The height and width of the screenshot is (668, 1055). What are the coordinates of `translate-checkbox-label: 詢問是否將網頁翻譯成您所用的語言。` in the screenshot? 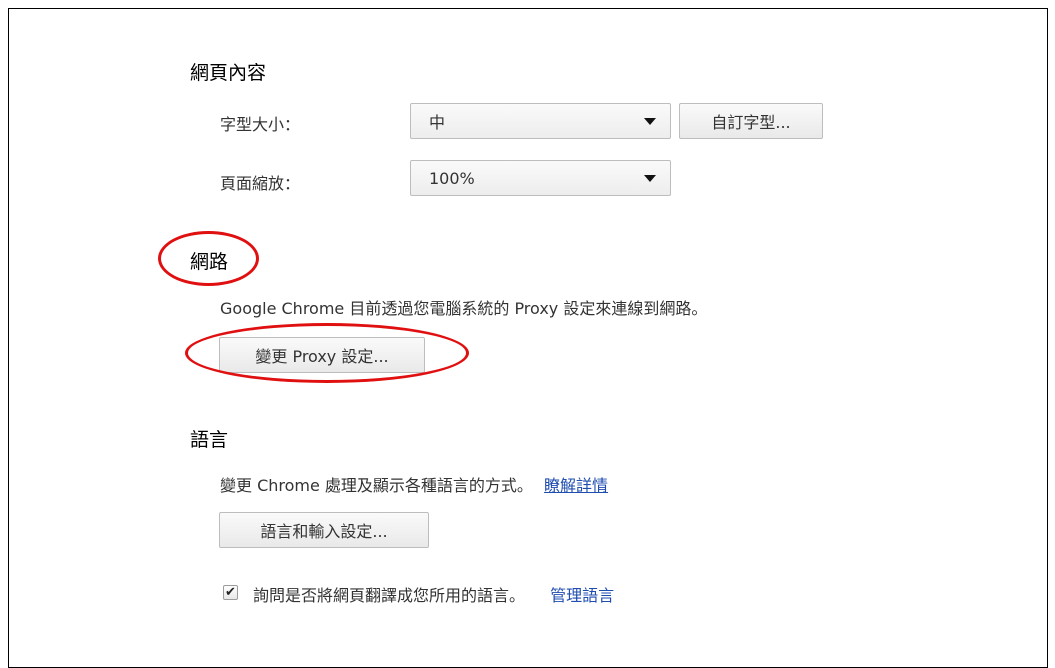 It's located at (389, 595).